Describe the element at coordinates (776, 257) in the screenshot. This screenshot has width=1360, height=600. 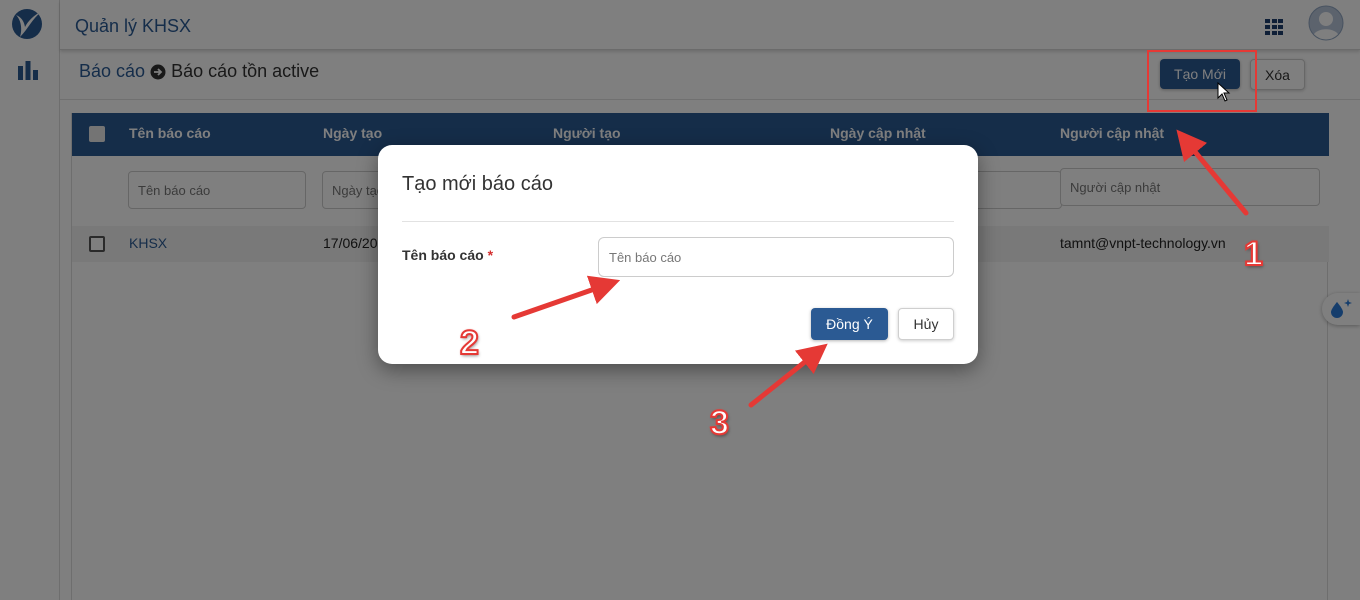
I see `report-name-input: Tên báo cáo` at that location.